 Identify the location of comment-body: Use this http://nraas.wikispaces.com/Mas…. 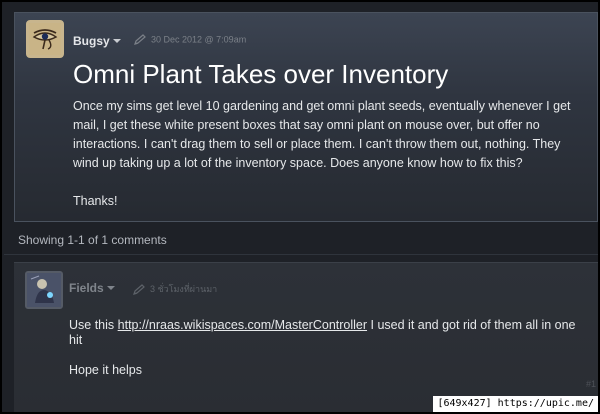
(326, 348).